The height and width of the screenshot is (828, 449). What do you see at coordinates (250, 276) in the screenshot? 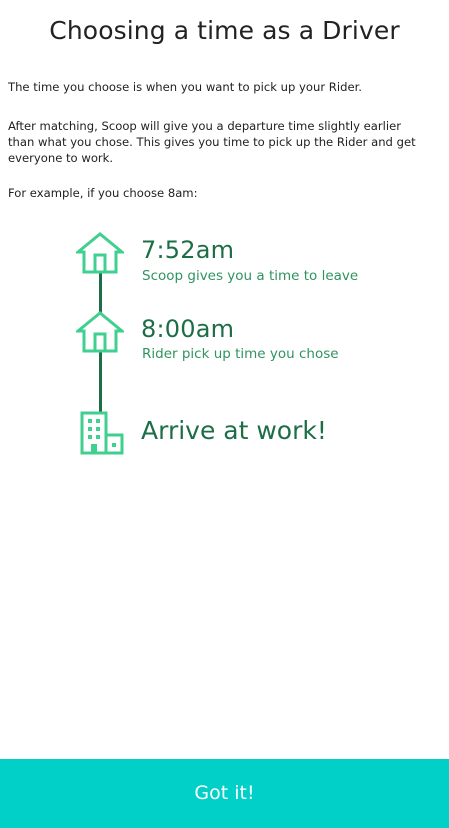
I see `timeline-caption-depart: Scoop gives you a time to leave` at bounding box center [250, 276].